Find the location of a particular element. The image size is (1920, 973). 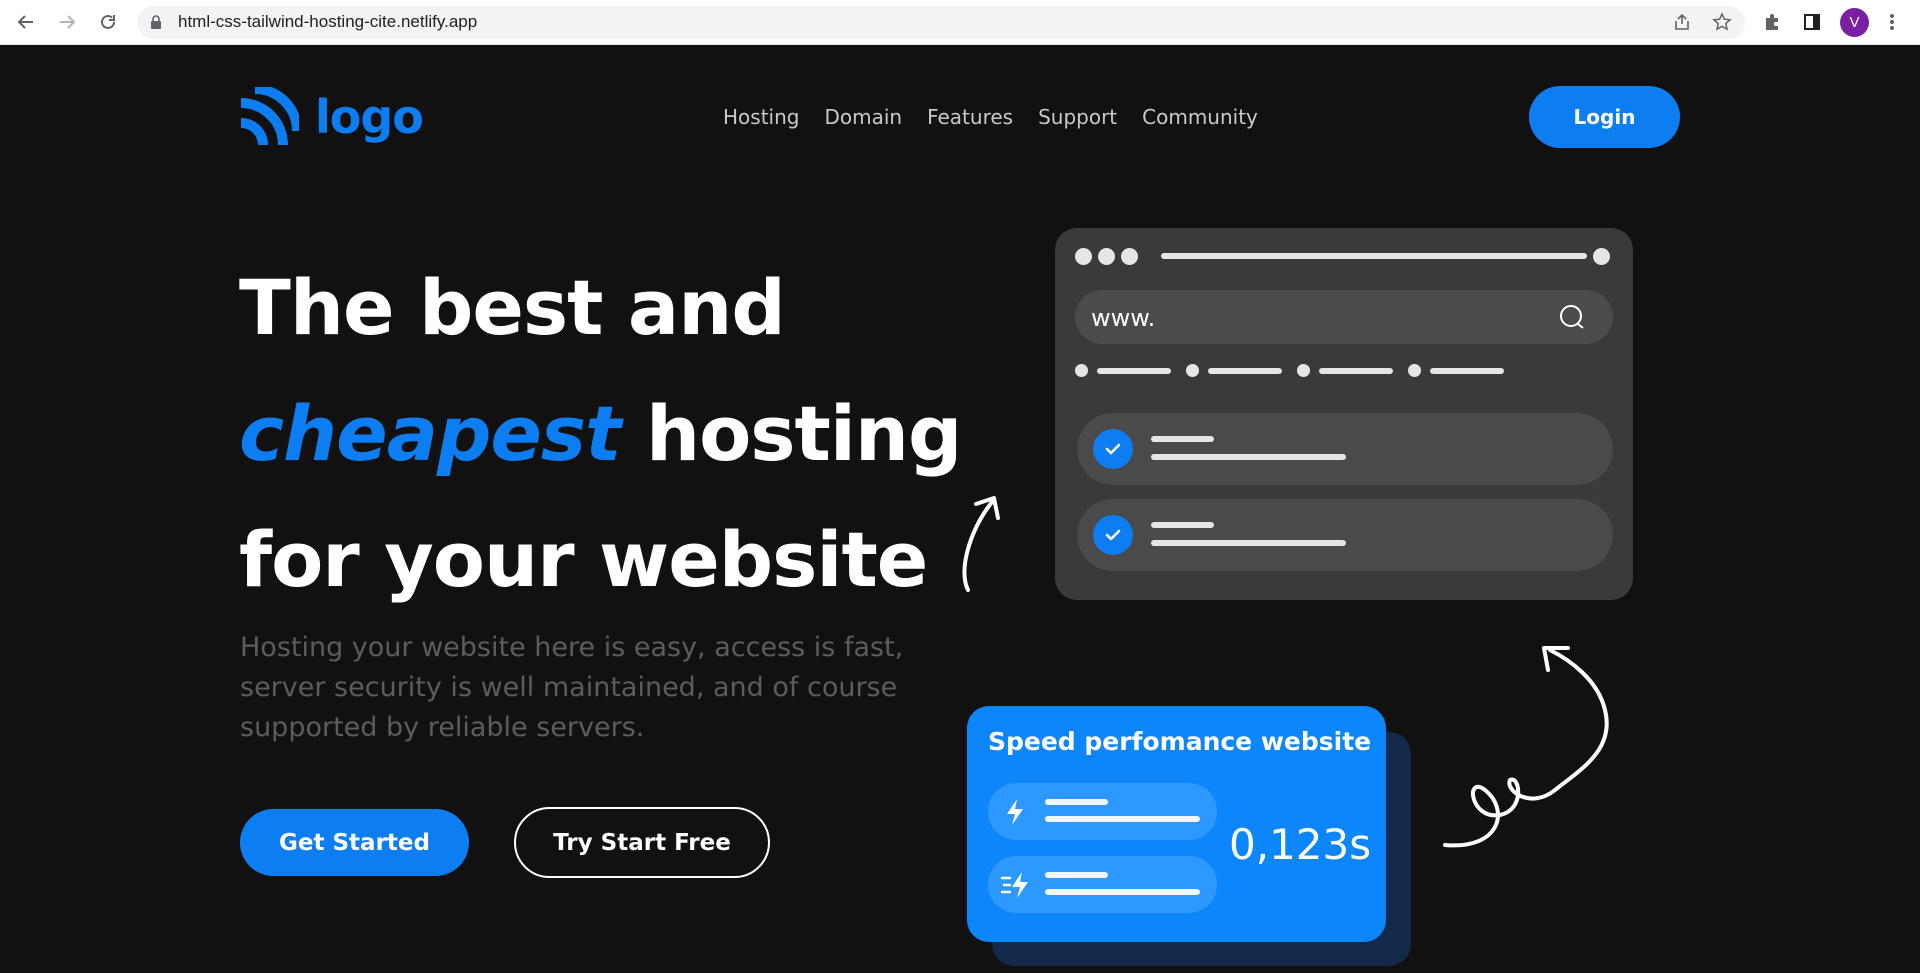

headline-line-1: The best and is located at coordinates (512, 307).